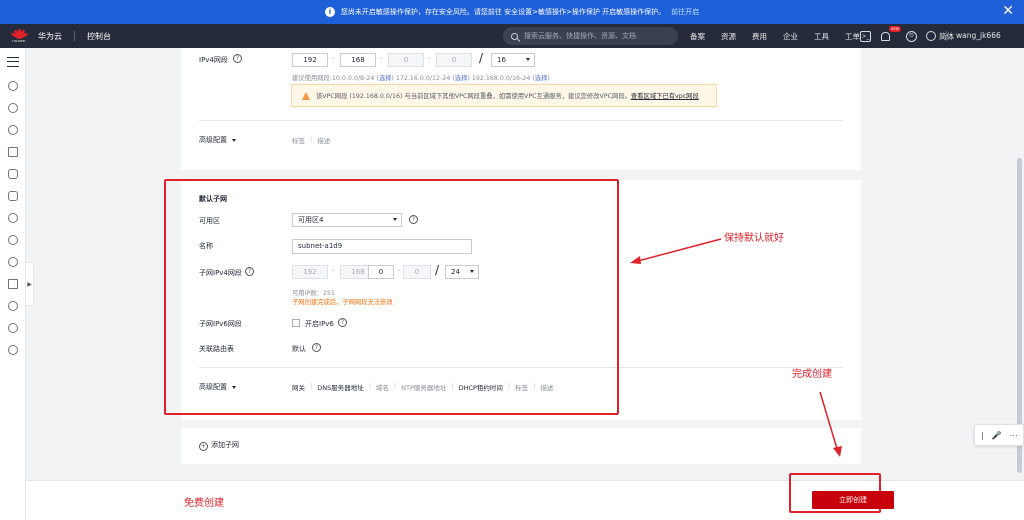 This screenshot has height=520, width=1024. What do you see at coordinates (329, 12) in the screenshot?
I see `info-icon: i` at bounding box center [329, 12].